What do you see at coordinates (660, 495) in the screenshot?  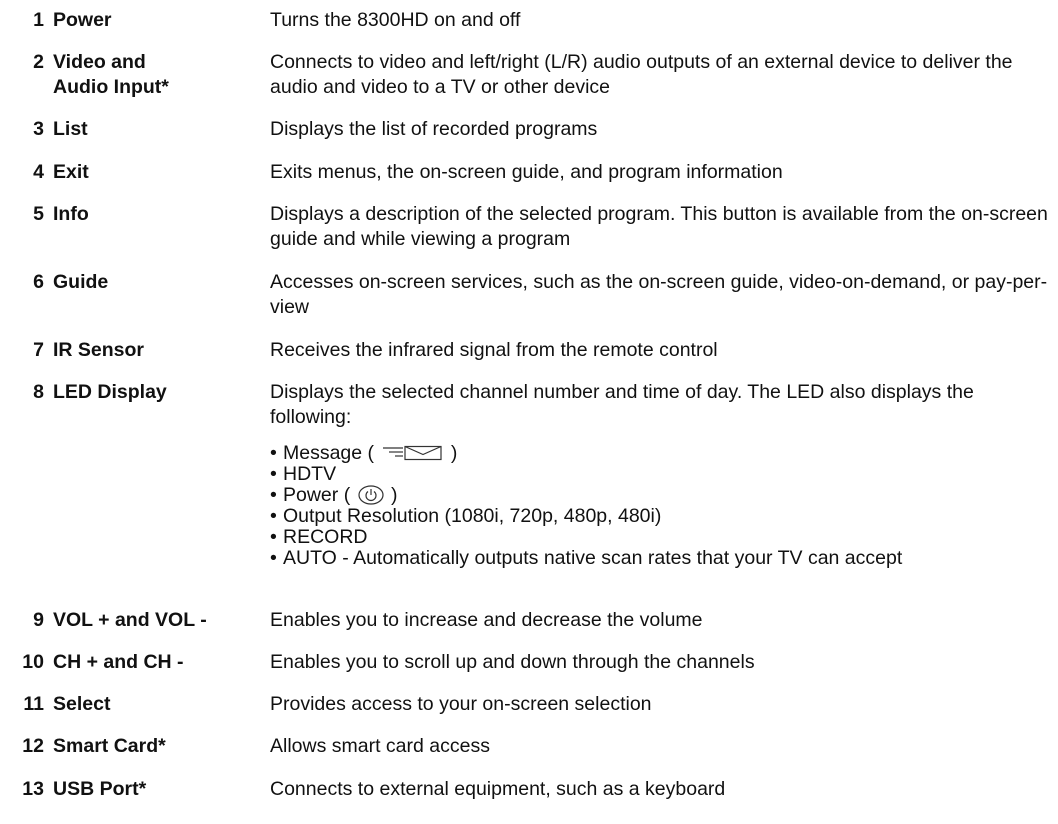 I see `list-item: • Power ( )` at bounding box center [660, 495].